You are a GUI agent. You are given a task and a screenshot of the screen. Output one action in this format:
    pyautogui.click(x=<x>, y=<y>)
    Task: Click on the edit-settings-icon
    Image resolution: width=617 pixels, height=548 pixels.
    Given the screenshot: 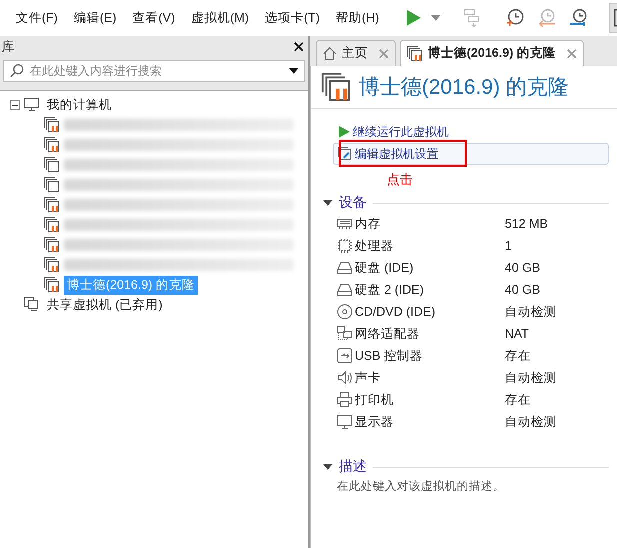 What is the action you would take?
    pyautogui.click(x=345, y=154)
    